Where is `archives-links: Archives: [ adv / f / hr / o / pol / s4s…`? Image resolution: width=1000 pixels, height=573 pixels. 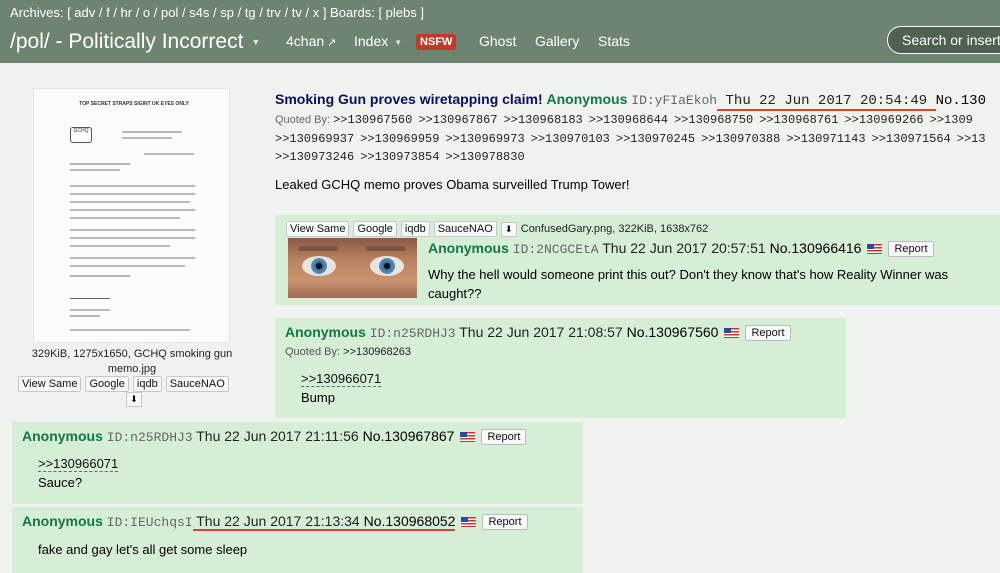
archives-links: Archives: [ adv / f / hr / o / pol / s4s… is located at coordinates (217, 12).